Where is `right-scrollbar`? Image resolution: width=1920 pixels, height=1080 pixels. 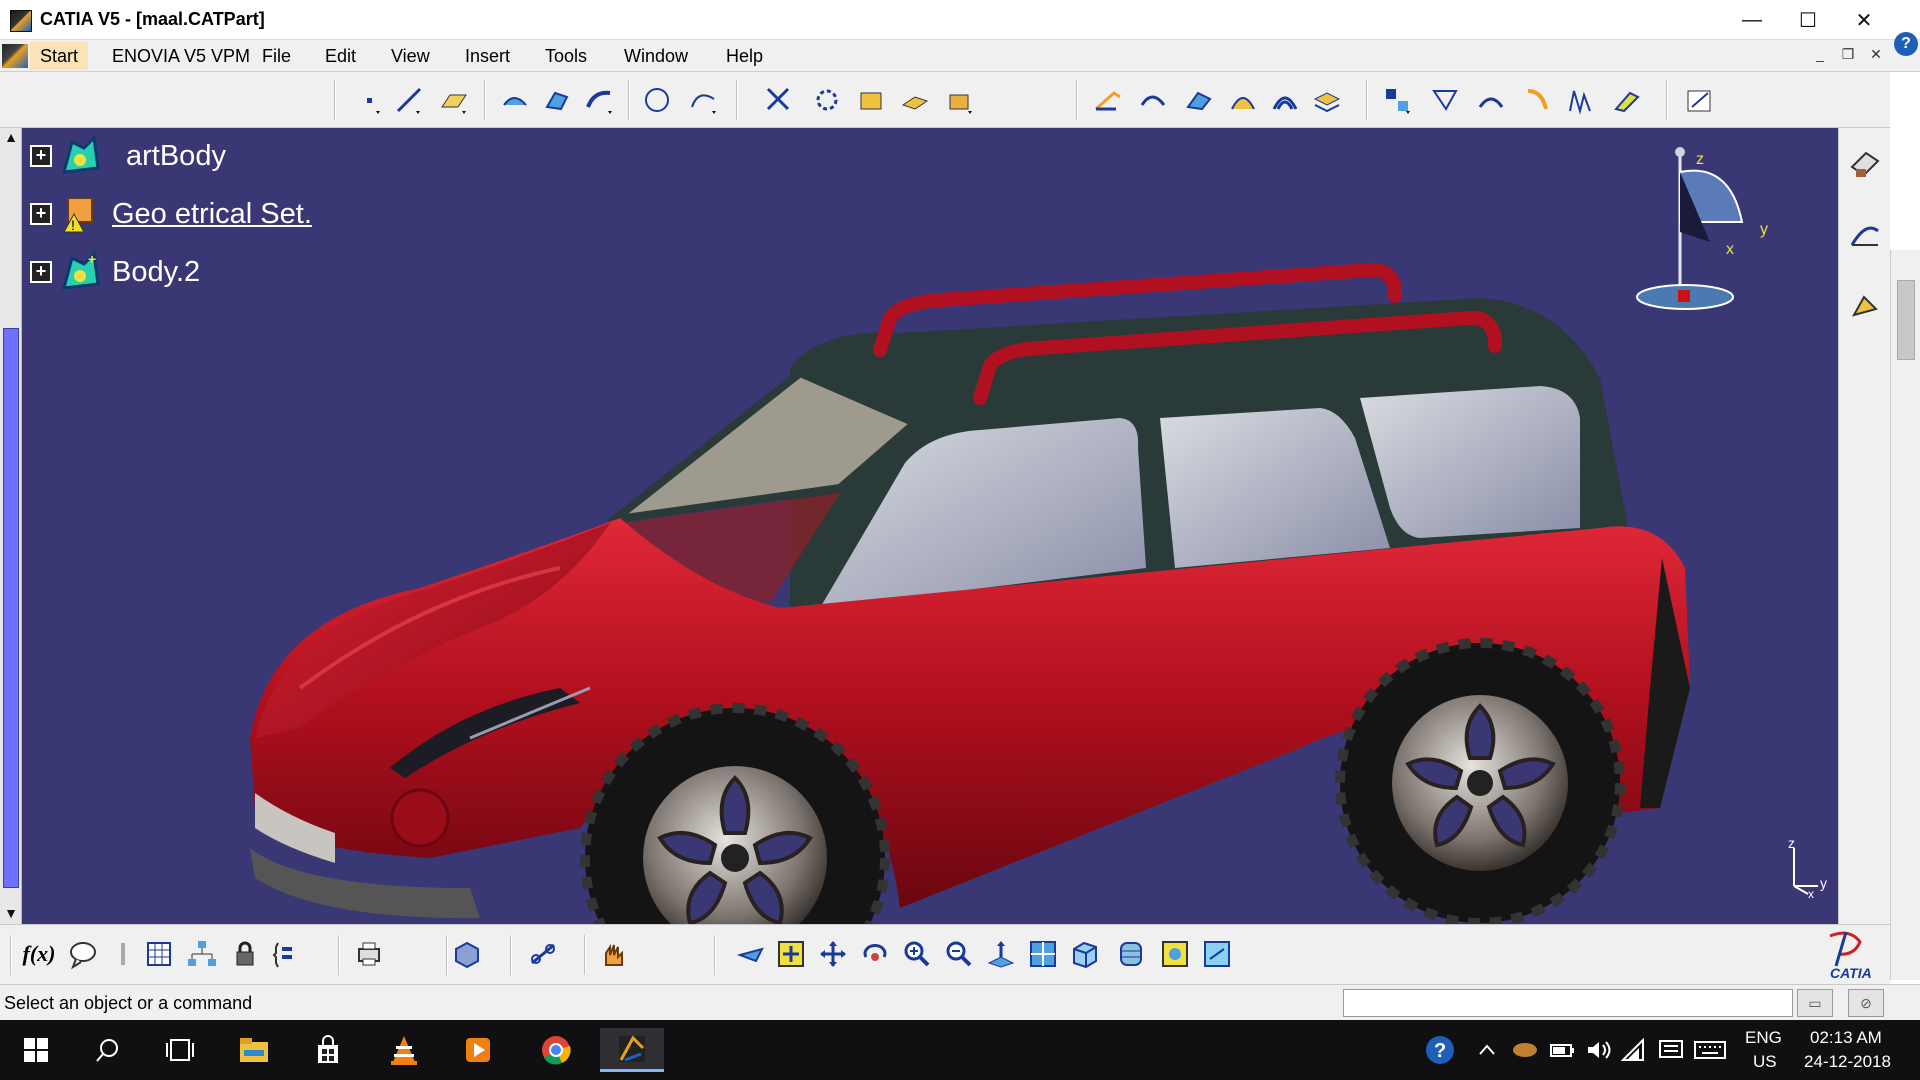 right-scrollbar is located at coordinates (1905, 615).